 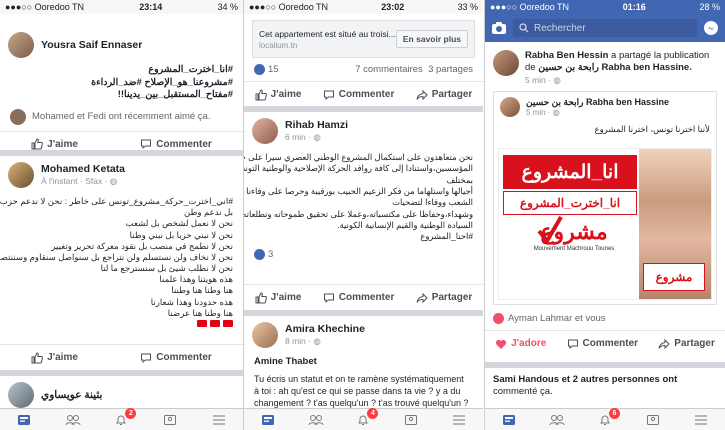 I want to click on globe-icon: ◍, so click(x=317, y=136).